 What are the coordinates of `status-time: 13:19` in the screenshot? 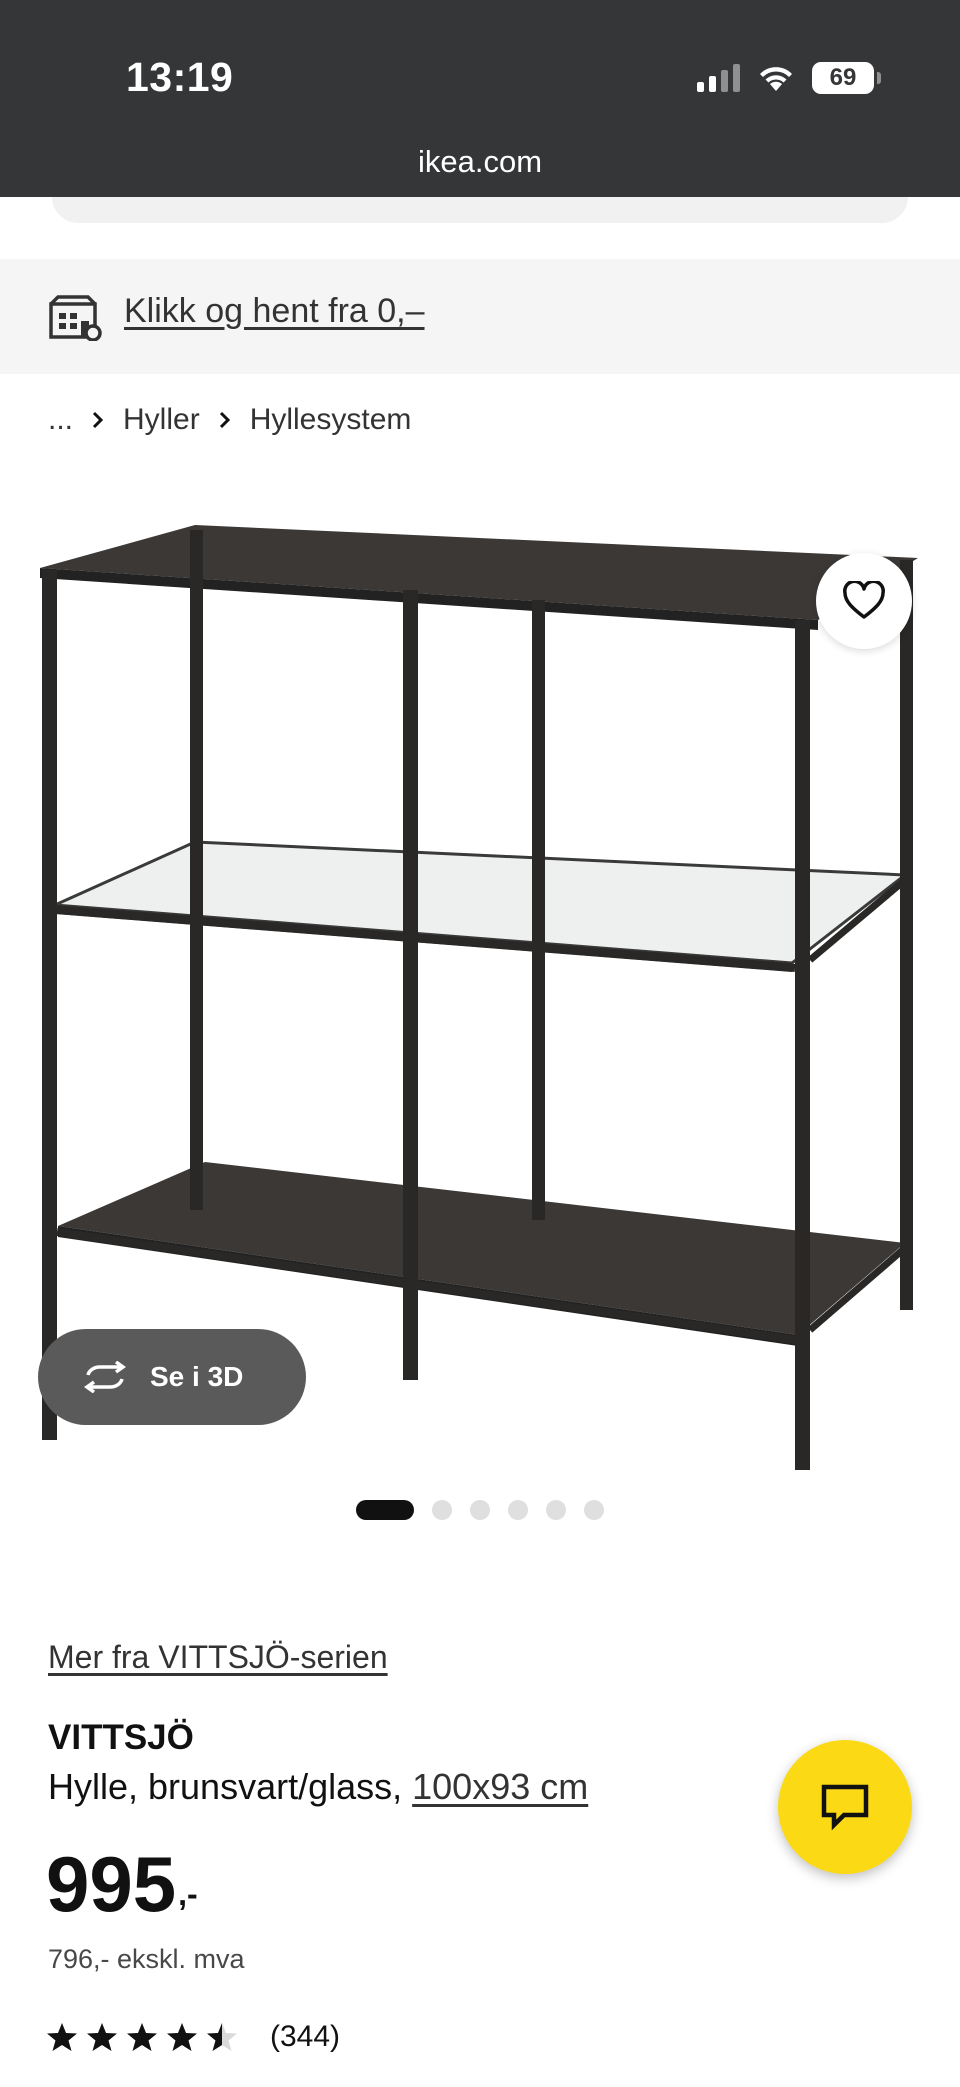 It's located at (180, 77).